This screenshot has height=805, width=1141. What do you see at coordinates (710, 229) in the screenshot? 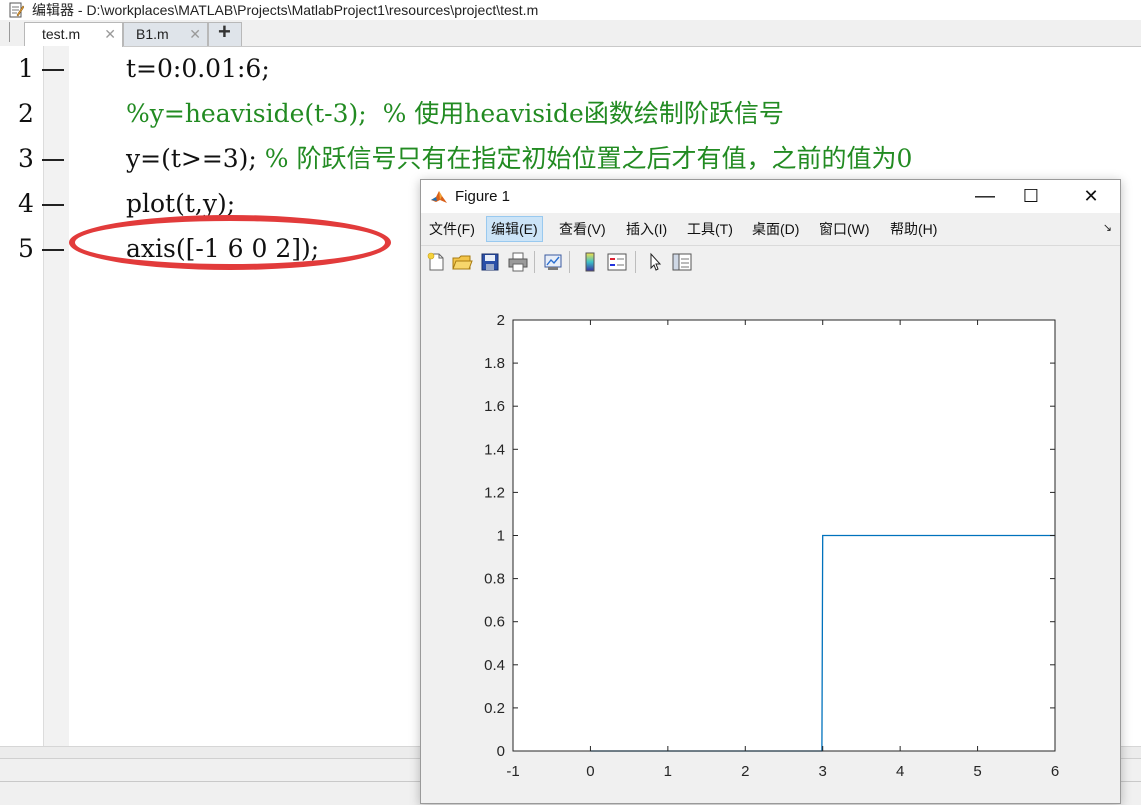
I see `menu-tools: 工具(T)` at bounding box center [710, 229].